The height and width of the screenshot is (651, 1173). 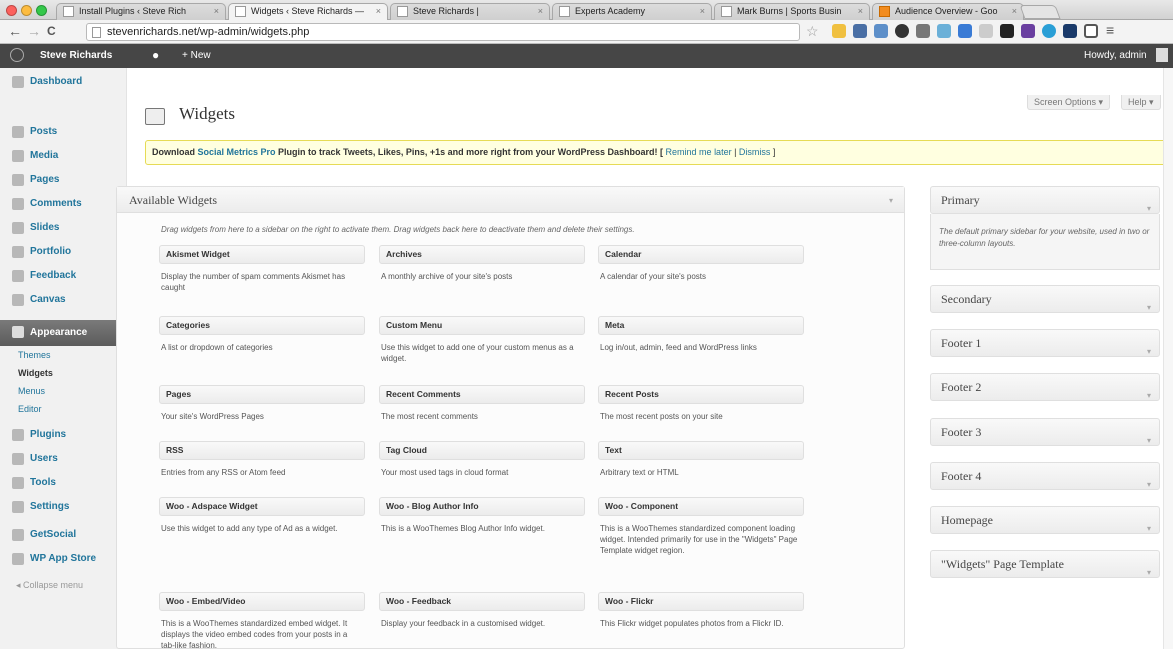 I want to click on widget-title: Woo - Embed/Video, so click(x=262, y=601).